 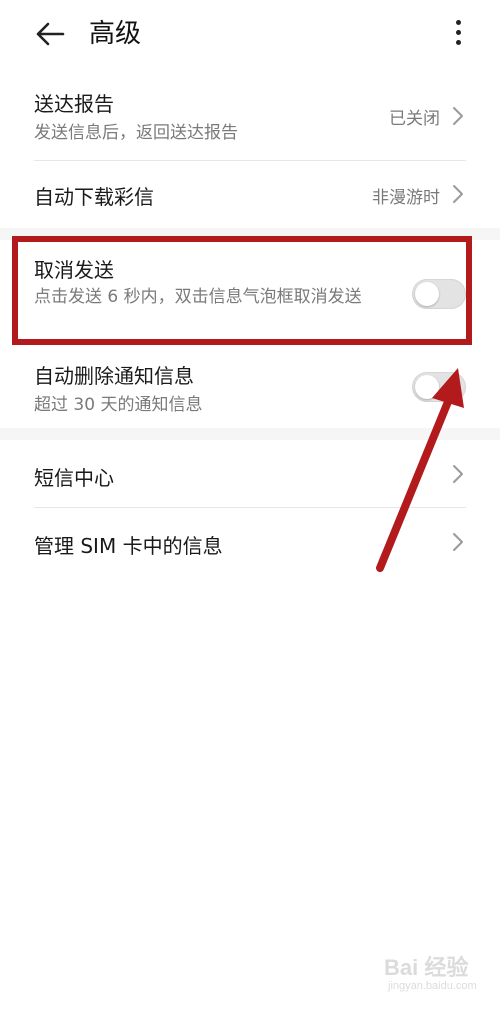 What do you see at coordinates (250, 35) in the screenshot?
I see `app-bar: 高级` at bounding box center [250, 35].